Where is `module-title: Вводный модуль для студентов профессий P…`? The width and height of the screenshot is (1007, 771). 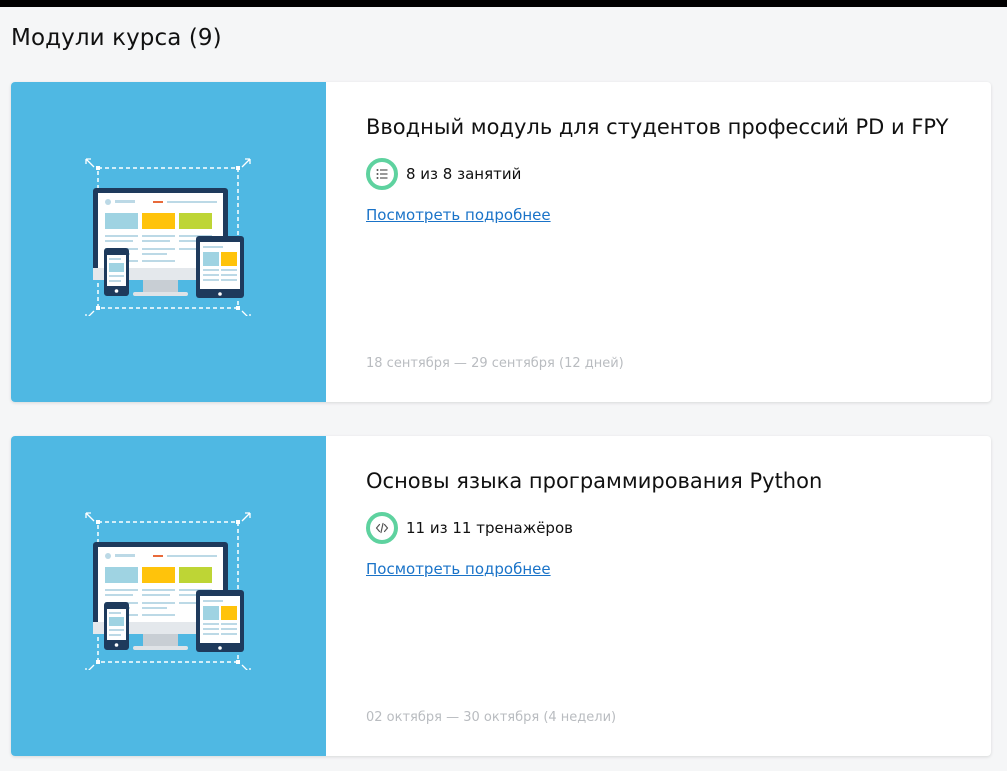
module-title: Вводный модуль для студентов профессий P… is located at coordinates (657, 127).